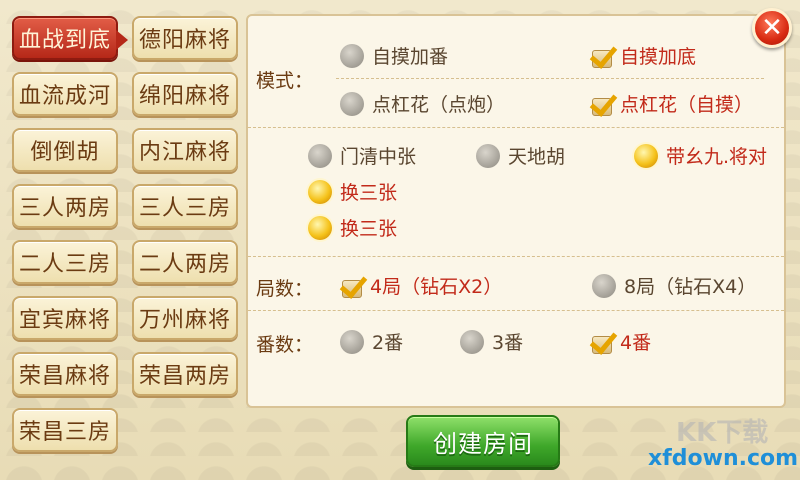  I want to click on mode-label: 万州麻将, so click(184, 320).